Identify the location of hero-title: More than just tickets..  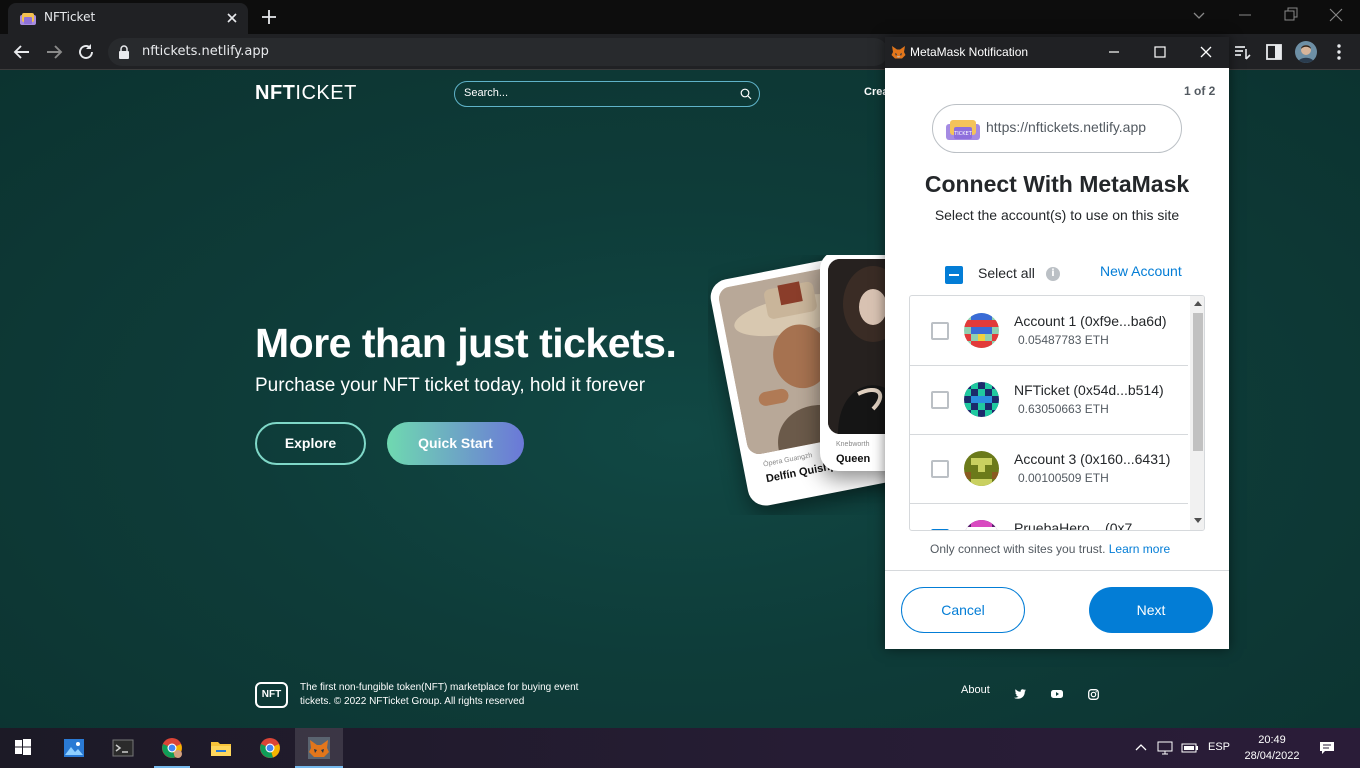
(466, 343).